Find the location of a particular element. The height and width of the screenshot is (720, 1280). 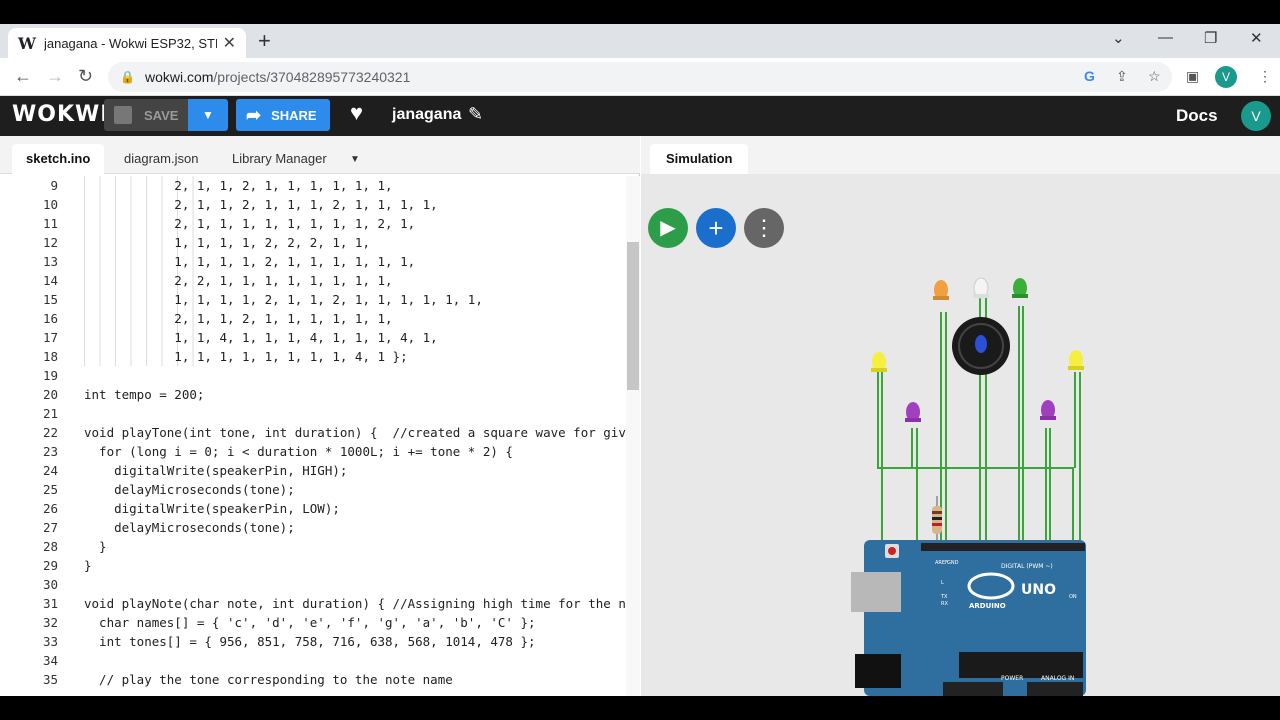

line-number: 32 is located at coordinates (50, 622).